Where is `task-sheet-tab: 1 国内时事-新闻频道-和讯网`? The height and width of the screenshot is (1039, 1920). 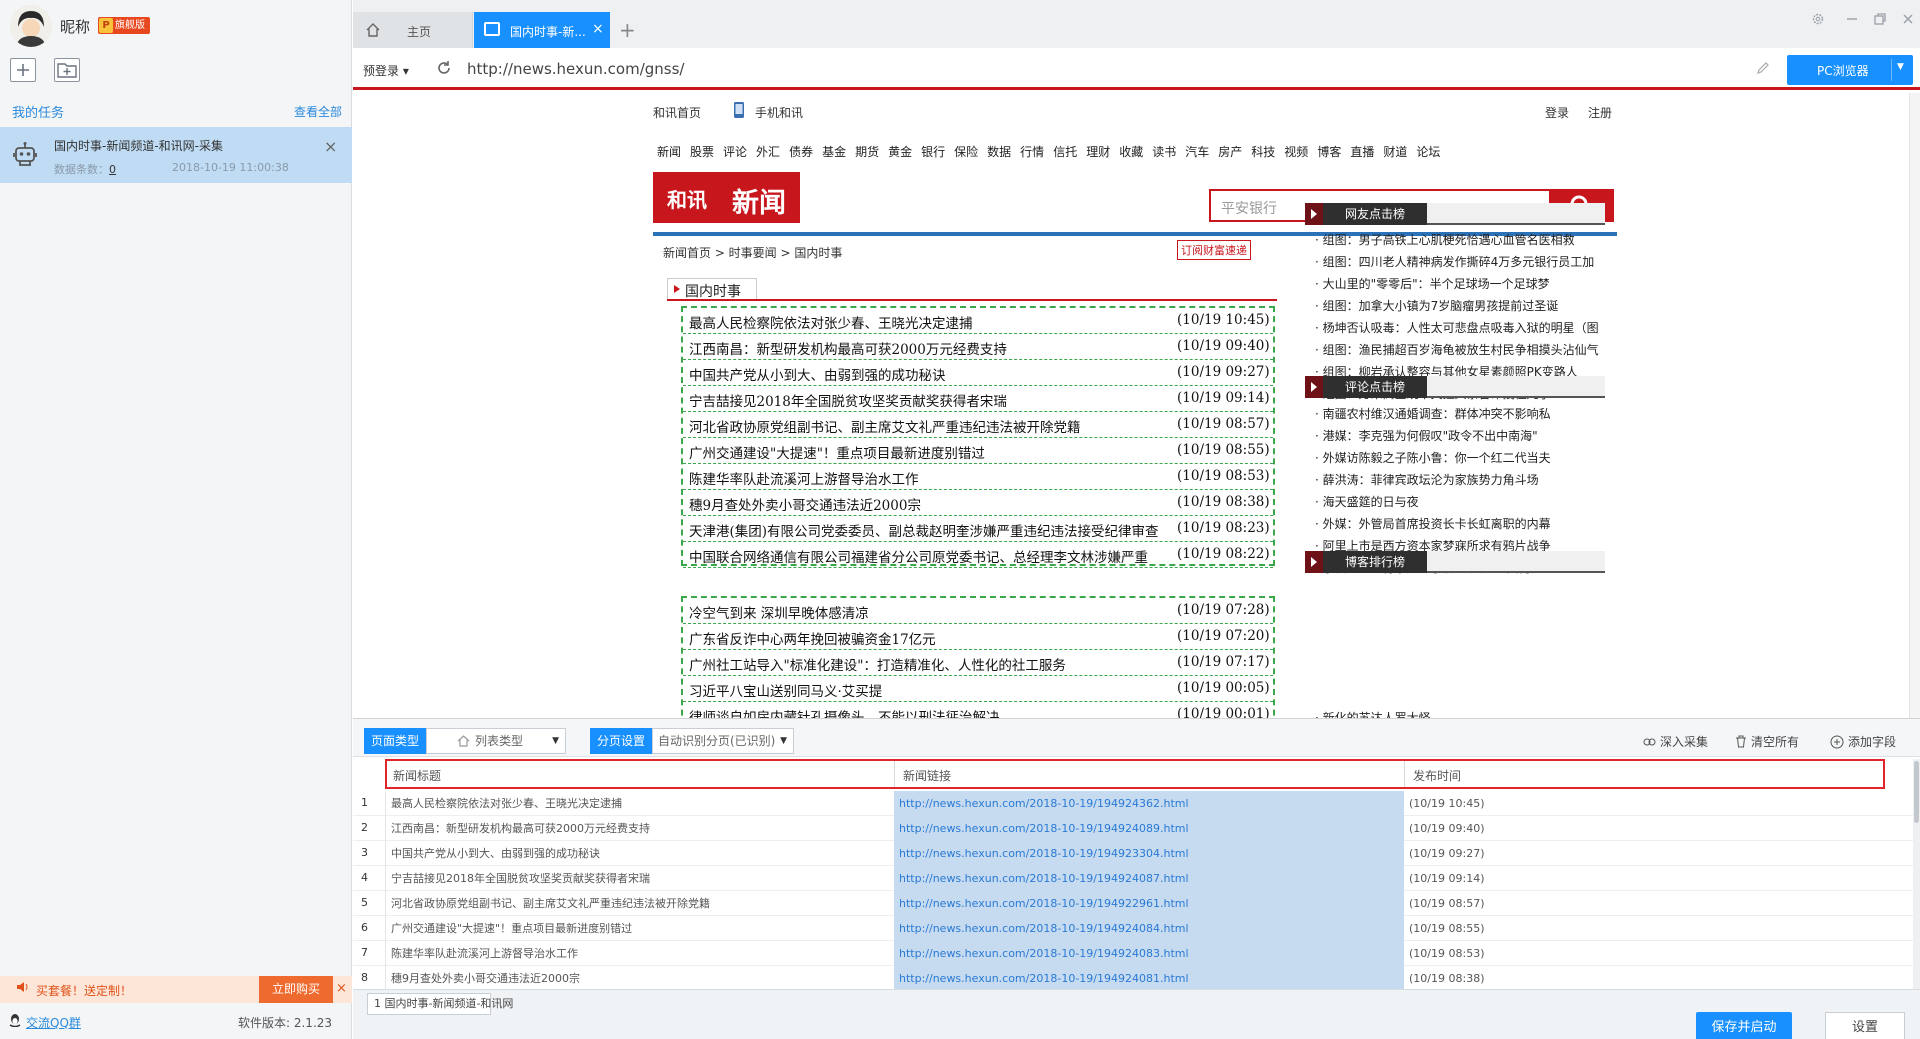 task-sheet-tab: 1 国内时事-新闻频道-和讯网 is located at coordinates (440, 1004).